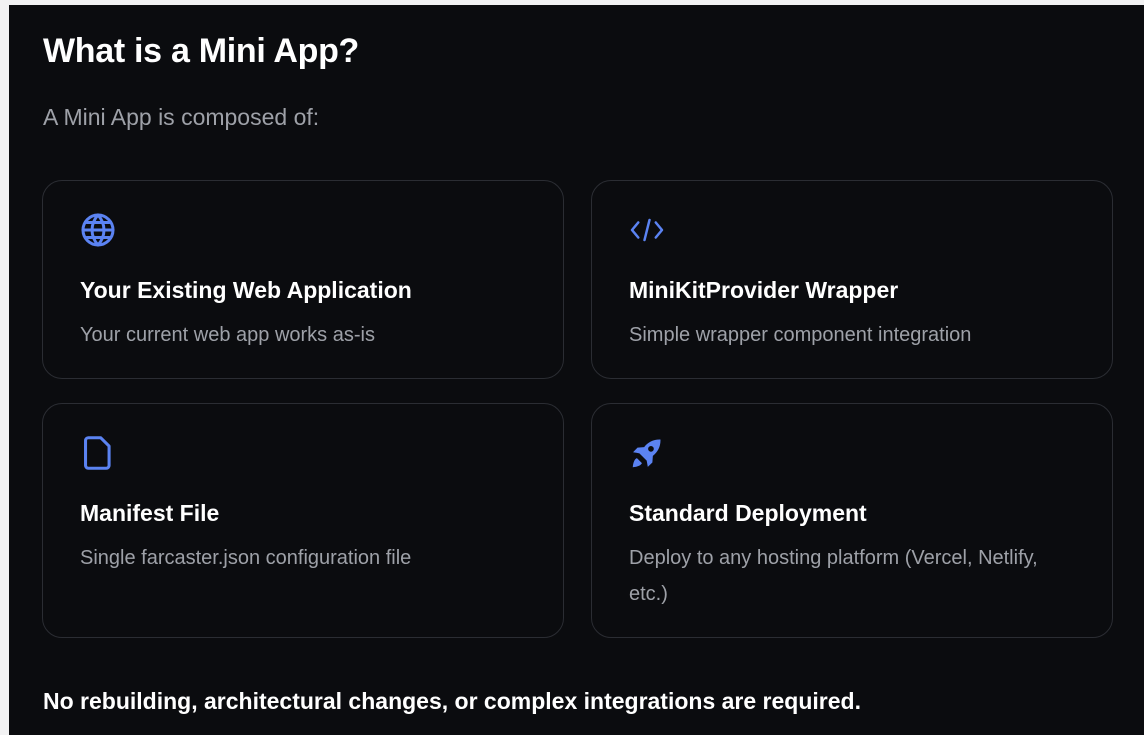  Describe the element at coordinates (647, 230) in the screenshot. I see `code-icon` at that location.